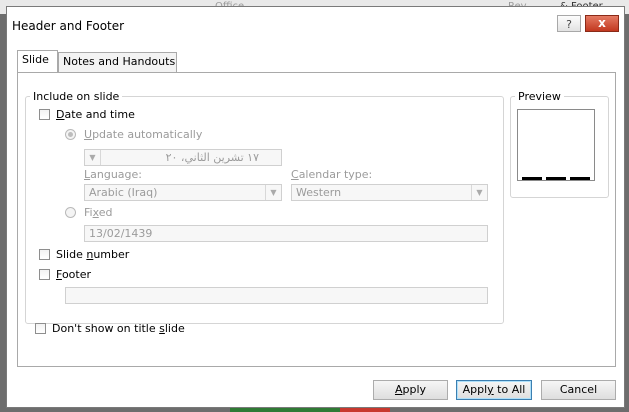  Describe the element at coordinates (92, 254) in the screenshot. I see `slide-number-label: Slide number` at that location.